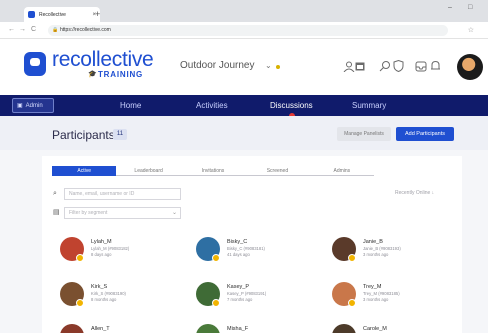 The width and height of the screenshot is (488, 333). What do you see at coordinates (125, 252) in the screenshot?
I see `participant-card: Lylah_M Lylah_M (#9083182) 8 days ago` at bounding box center [125, 252].